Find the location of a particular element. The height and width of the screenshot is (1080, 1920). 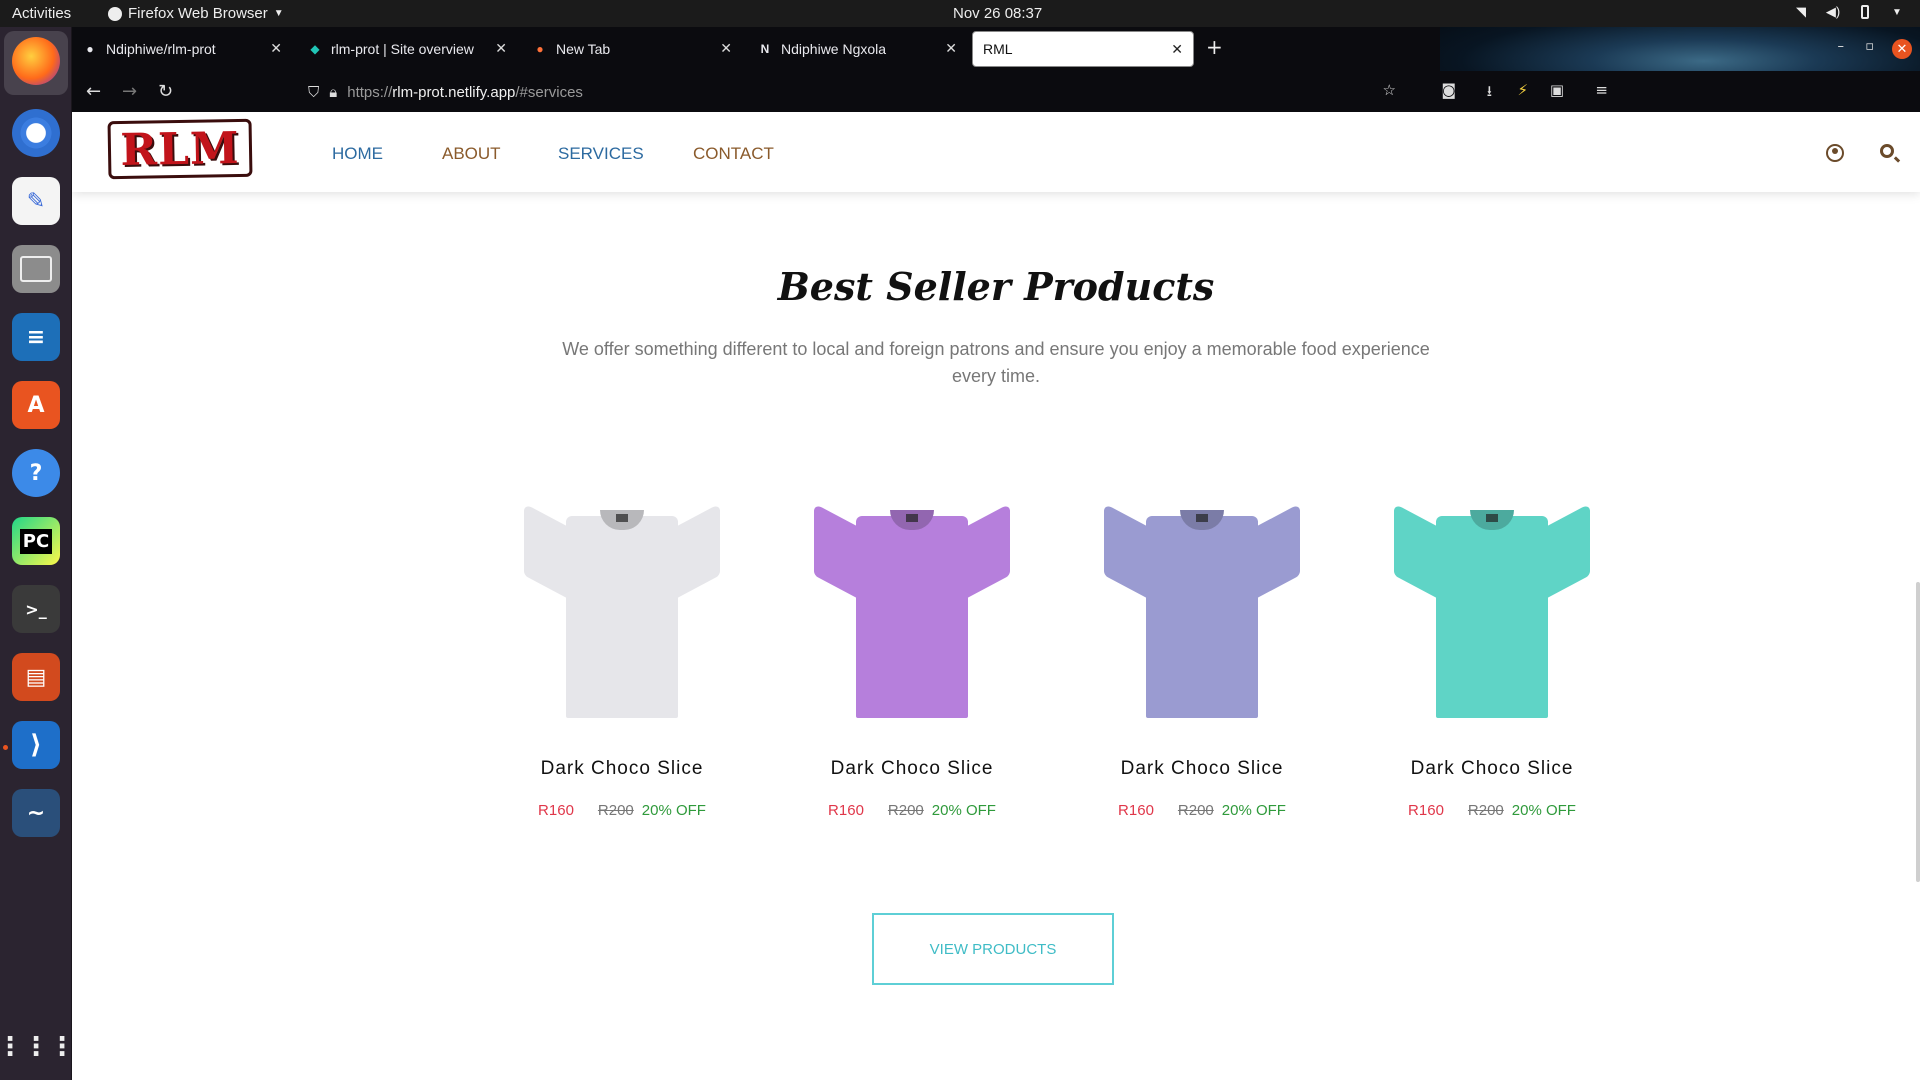

text-editor-dock-icon: ✎ is located at coordinates (36, 201).